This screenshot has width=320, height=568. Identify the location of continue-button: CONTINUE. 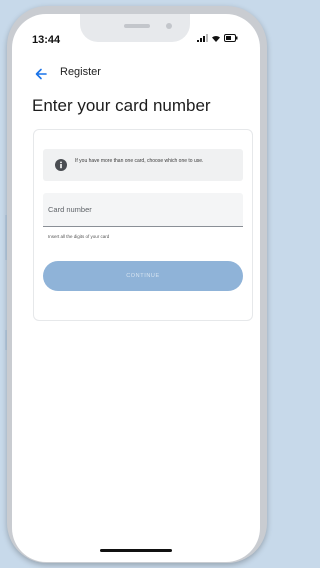
(143, 276).